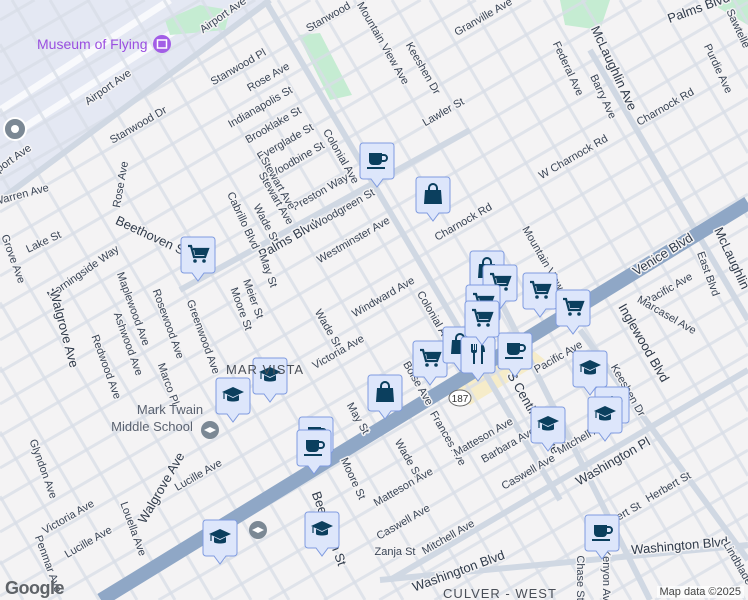  I want to click on street-label: Marco Pl, so click(168, 384).